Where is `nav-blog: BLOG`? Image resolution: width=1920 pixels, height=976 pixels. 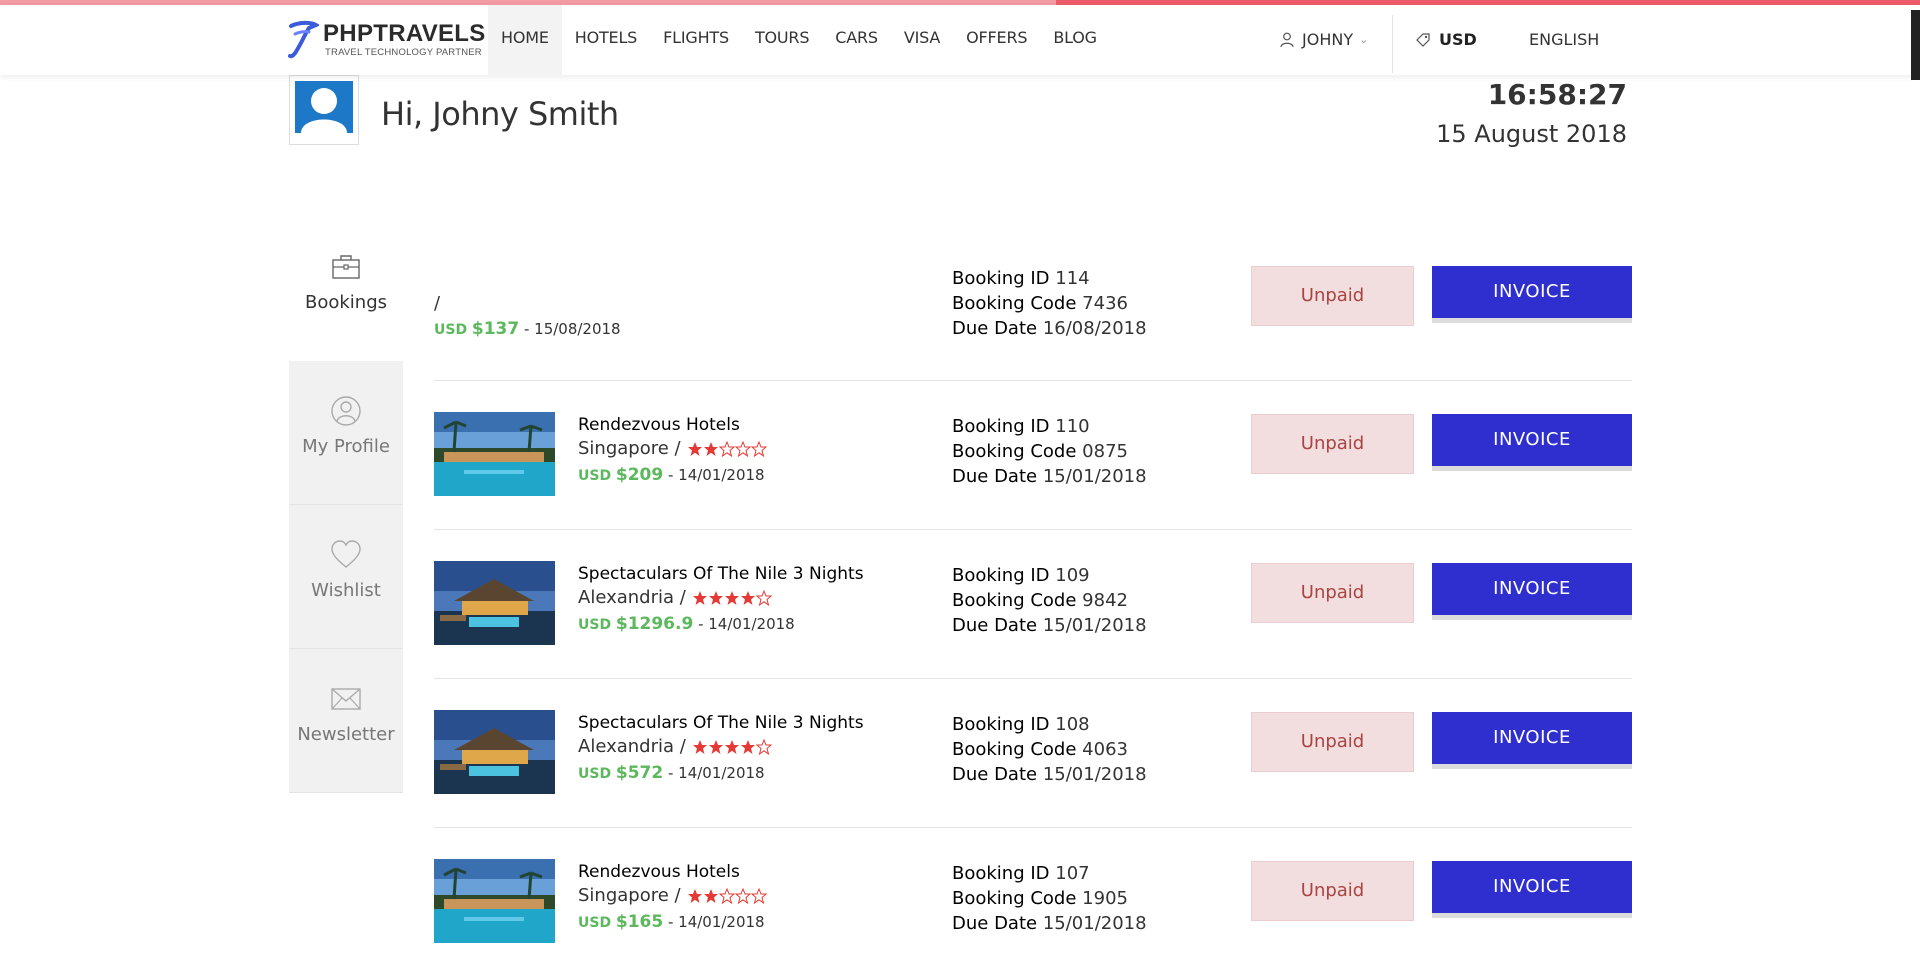
nav-blog: BLOG is located at coordinates (1075, 40).